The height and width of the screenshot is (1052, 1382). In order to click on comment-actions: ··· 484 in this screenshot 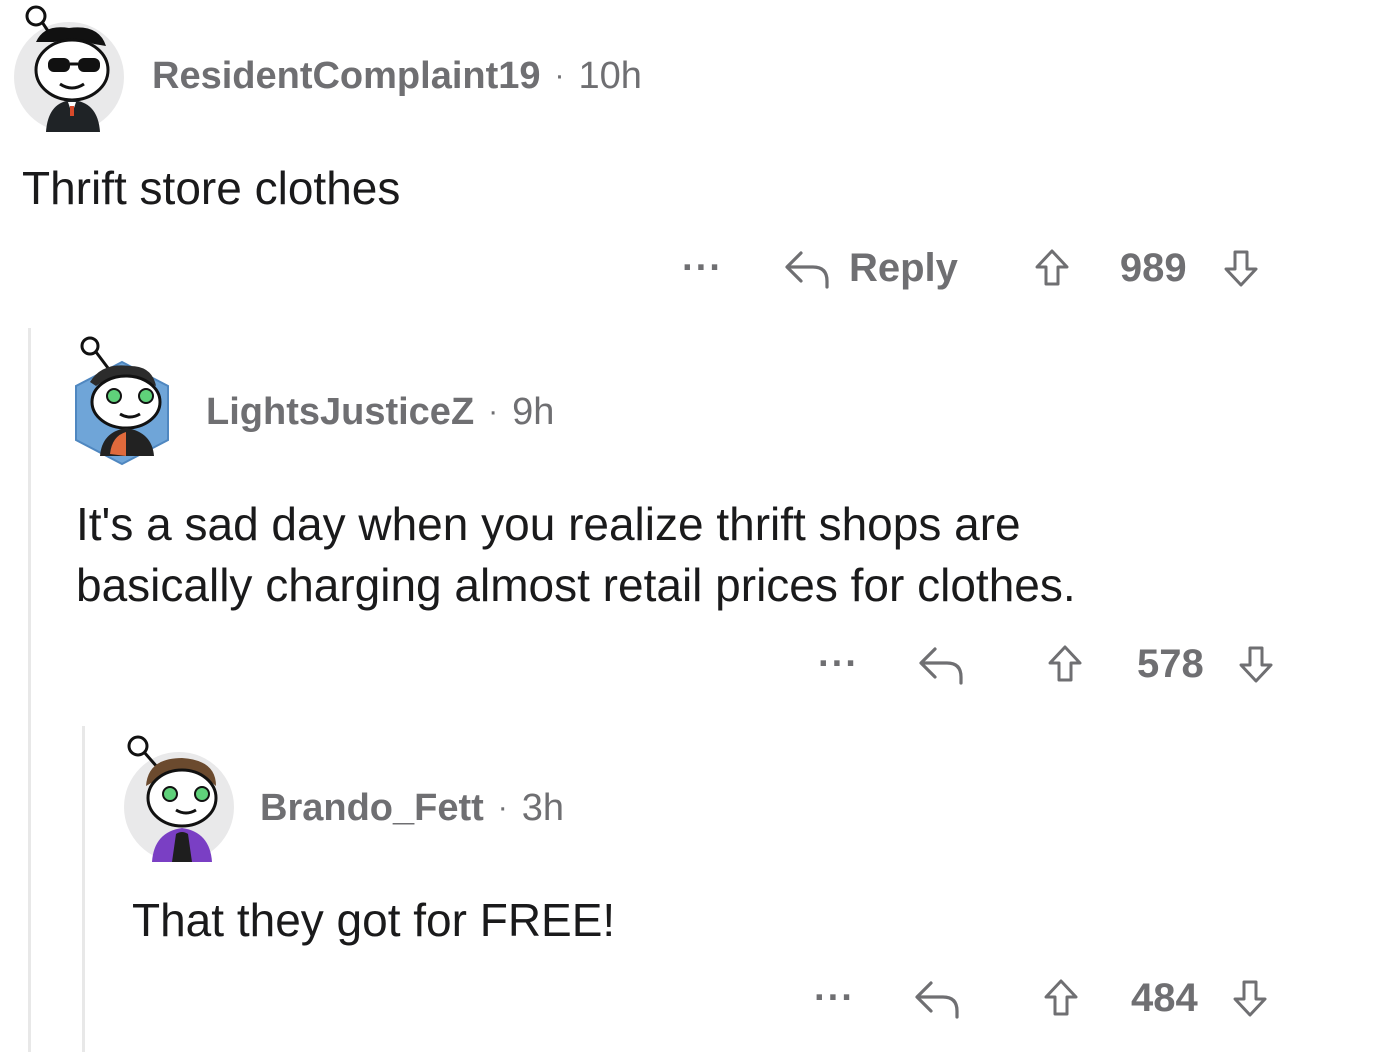, I will do `click(1041, 998)`.